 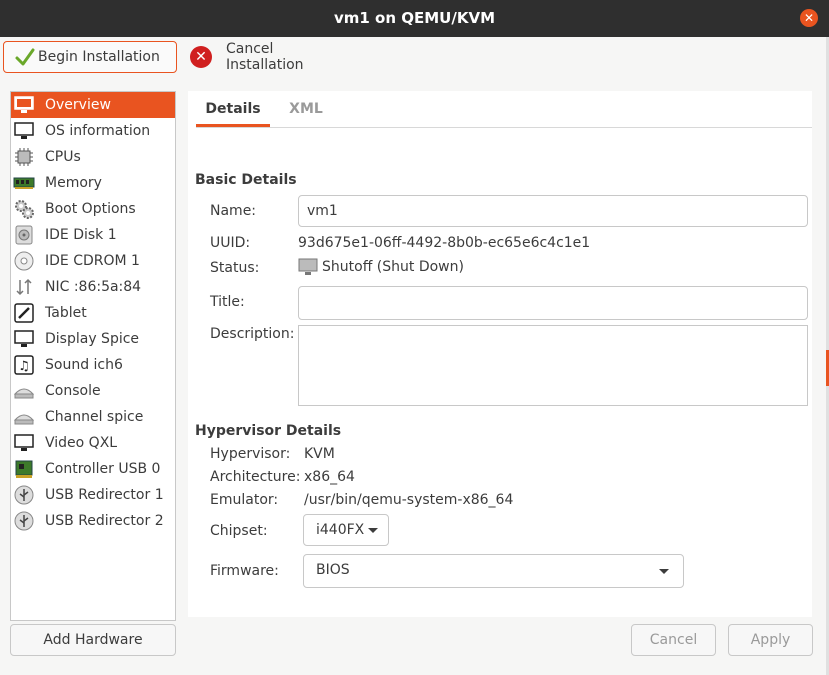 I want to click on sidebar-item-label: Video QXL, so click(x=81, y=443).